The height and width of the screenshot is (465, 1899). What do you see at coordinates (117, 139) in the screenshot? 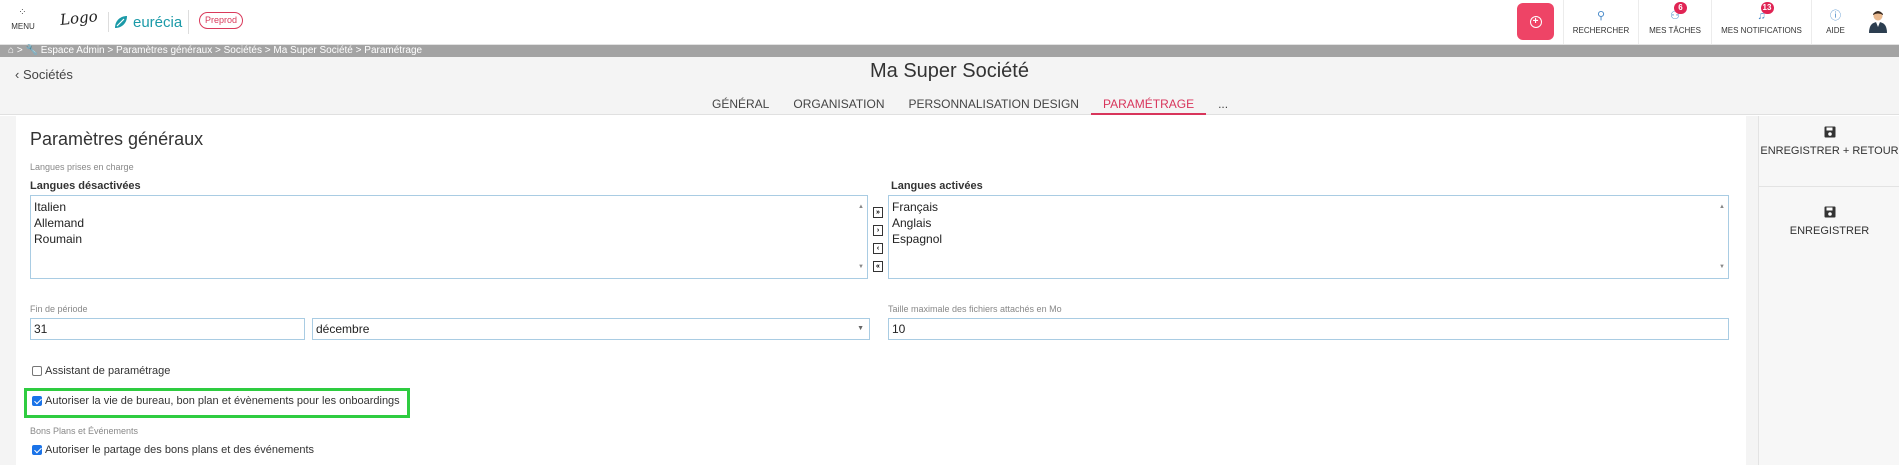
I see `section-title: Paramètres généraux` at bounding box center [117, 139].